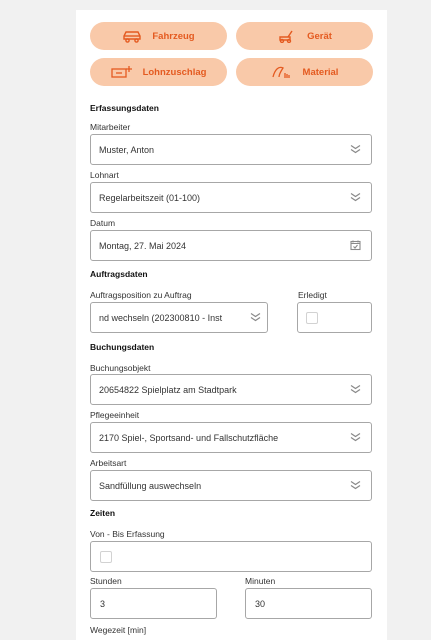  Describe the element at coordinates (173, 36) in the screenshot. I see `fahrzeug-button-label: Fahrzeug` at that location.